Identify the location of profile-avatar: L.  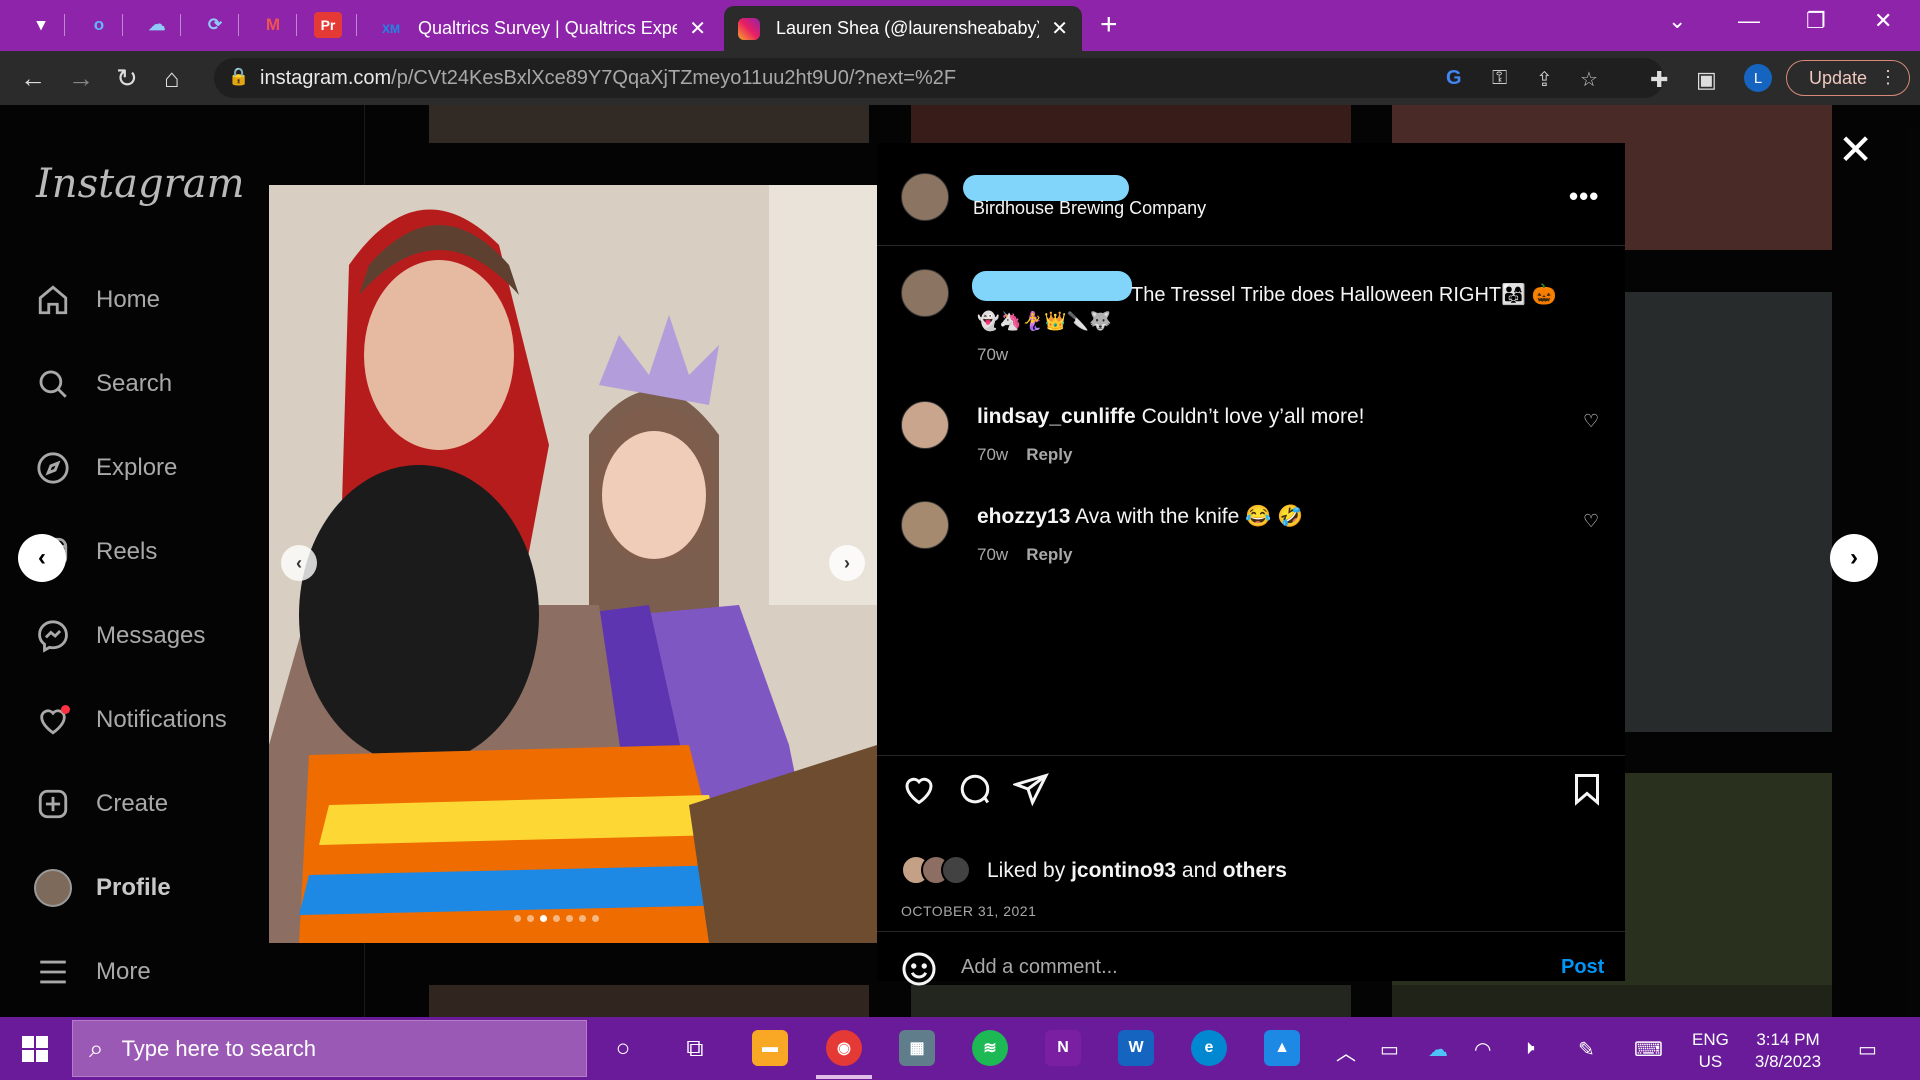
(1758, 78).